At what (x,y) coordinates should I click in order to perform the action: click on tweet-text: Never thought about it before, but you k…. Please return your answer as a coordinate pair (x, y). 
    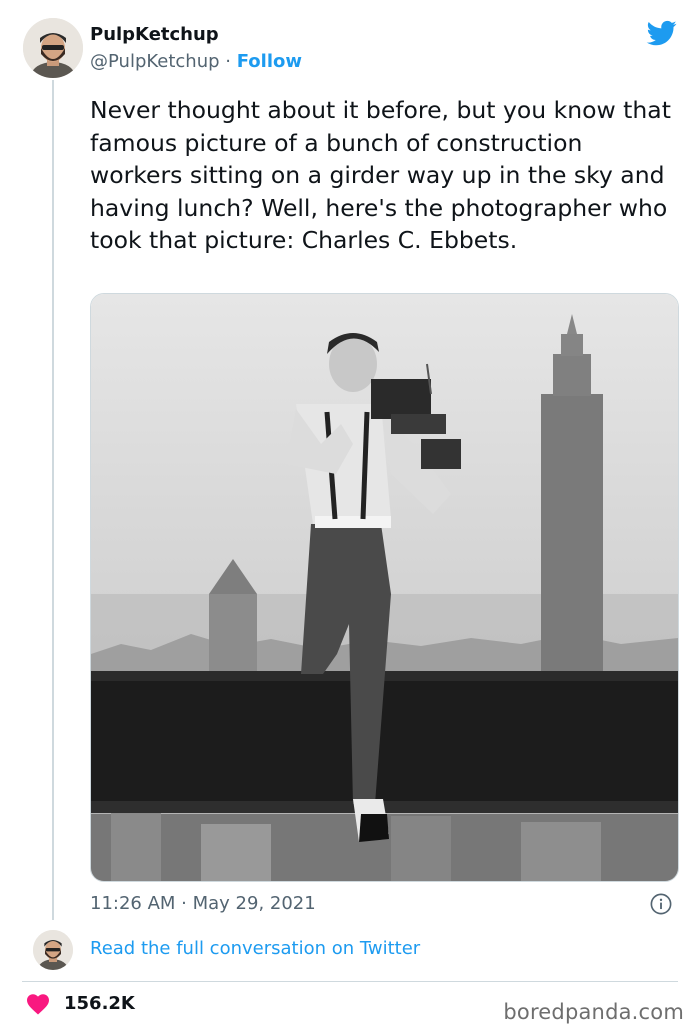
    Looking at the image, I should click on (380, 175).